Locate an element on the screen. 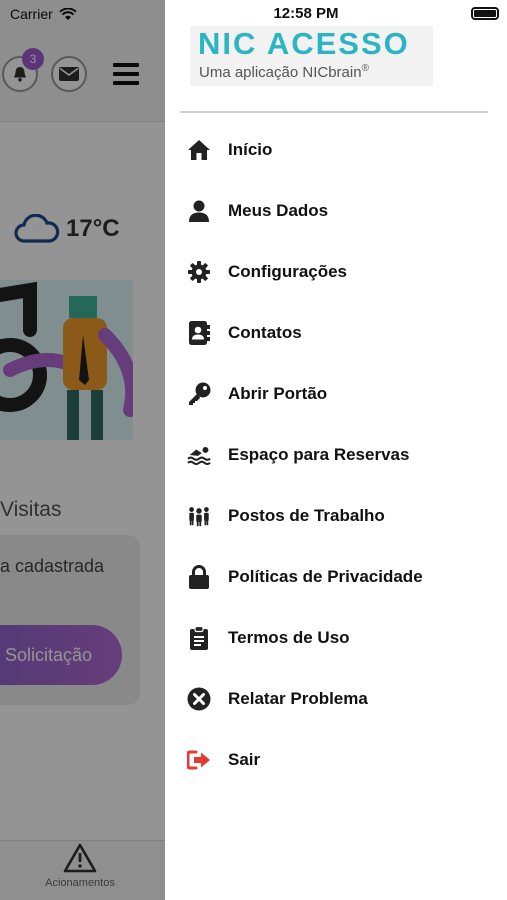  menu-item-sair: Sair is located at coordinates (336, 760).